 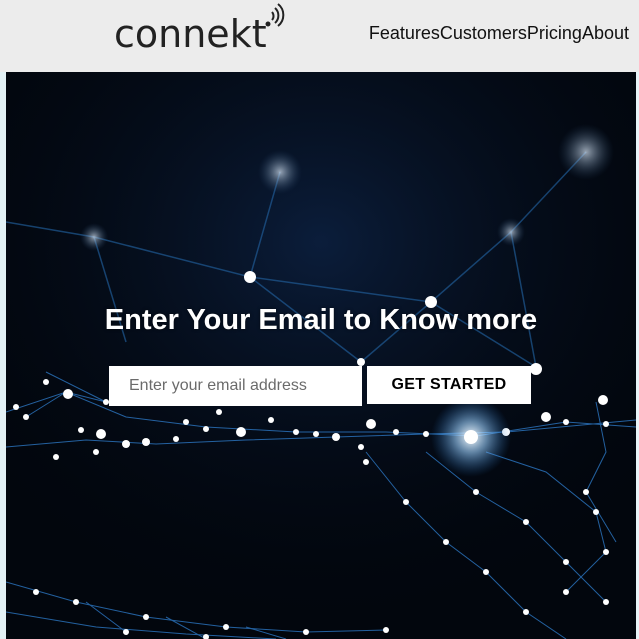 I want to click on nav-features: Features, so click(x=404, y=33).